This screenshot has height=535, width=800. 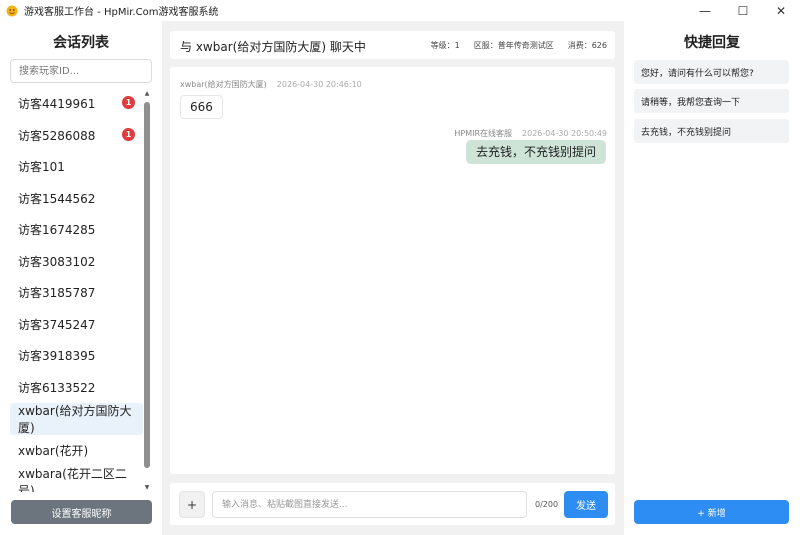 I want to click on app-logo-icon, so click(x=12, y=10).